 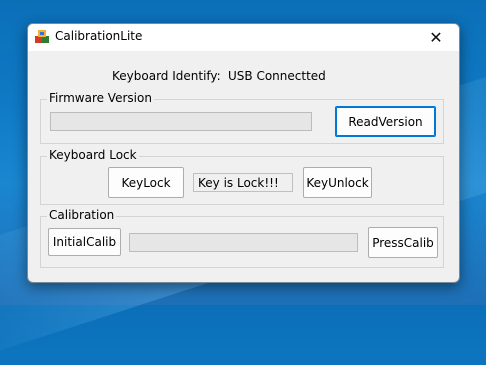 What do you see at coordinates (243, 242) in the screenshot?
I see `calibration-progress-bar` at bounding box center [243, 242].